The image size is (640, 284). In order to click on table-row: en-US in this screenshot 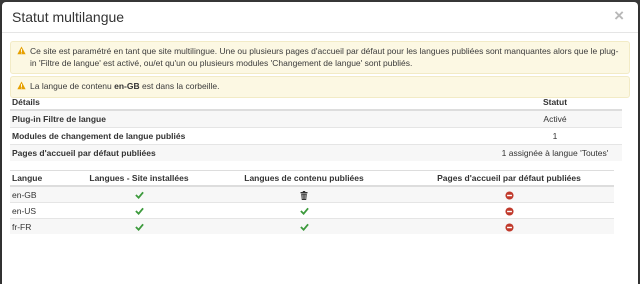, I will do `click(312, 210)`.